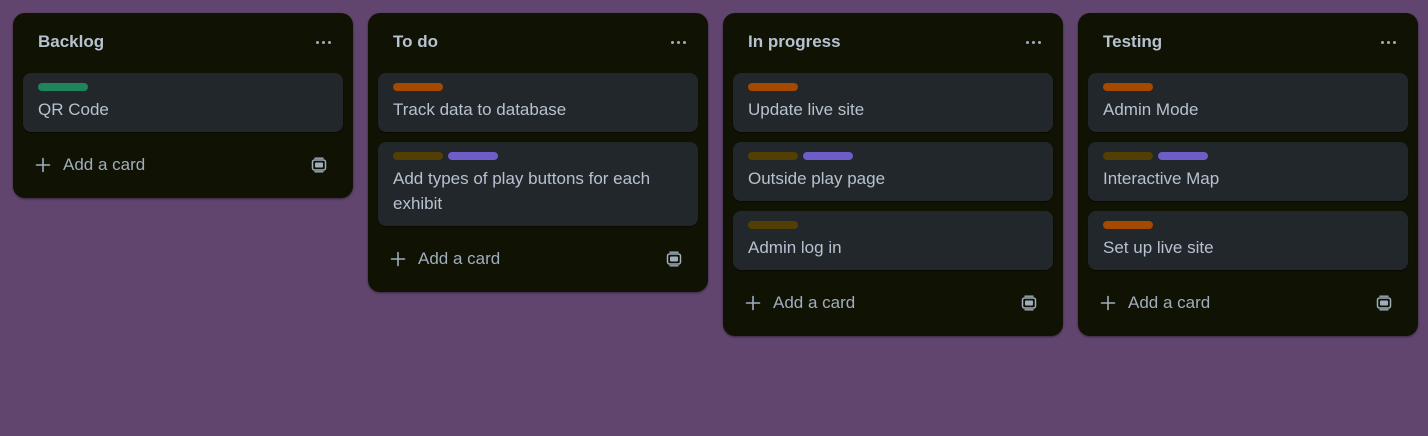 The image size is (1428, 436). What do you see at coordinates (1151, 109) in the screenshot?
I see `card-title: Admin Mode` at bounding box center [1151, 109].